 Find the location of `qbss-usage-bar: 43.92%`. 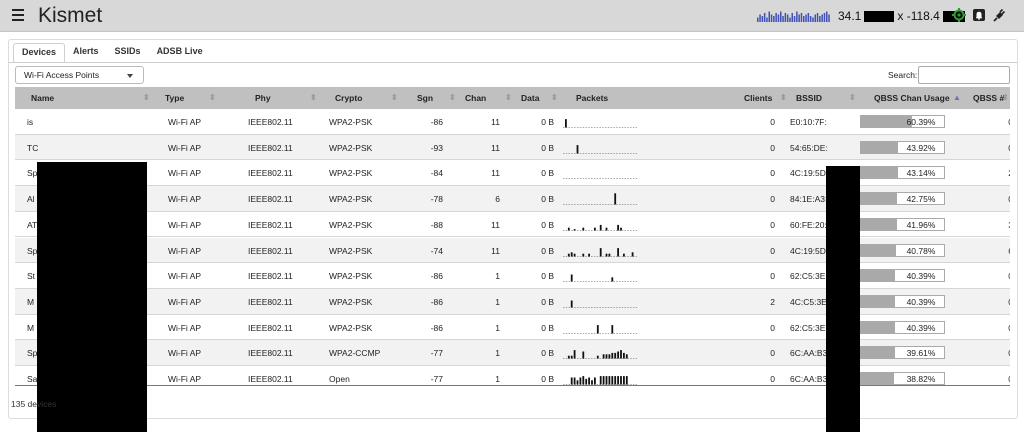

qbss-usage-bar: 43.92% is located at coordinates (902, 147).